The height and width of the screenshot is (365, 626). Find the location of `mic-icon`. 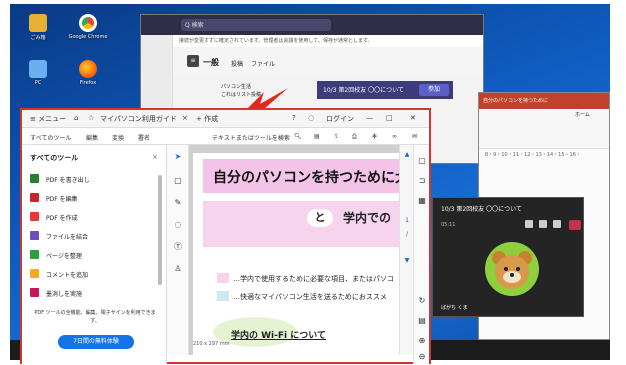

mic-icon is located at coordinates (543, 224).